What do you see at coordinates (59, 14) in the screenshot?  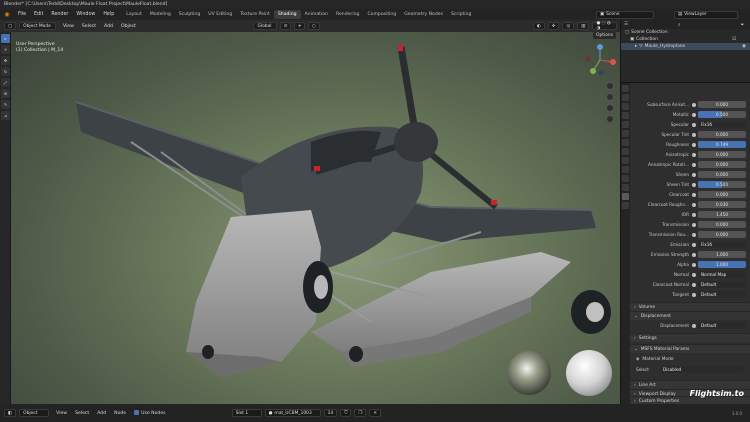 I see `menu-render: Render` at bounding box center [59, 14].